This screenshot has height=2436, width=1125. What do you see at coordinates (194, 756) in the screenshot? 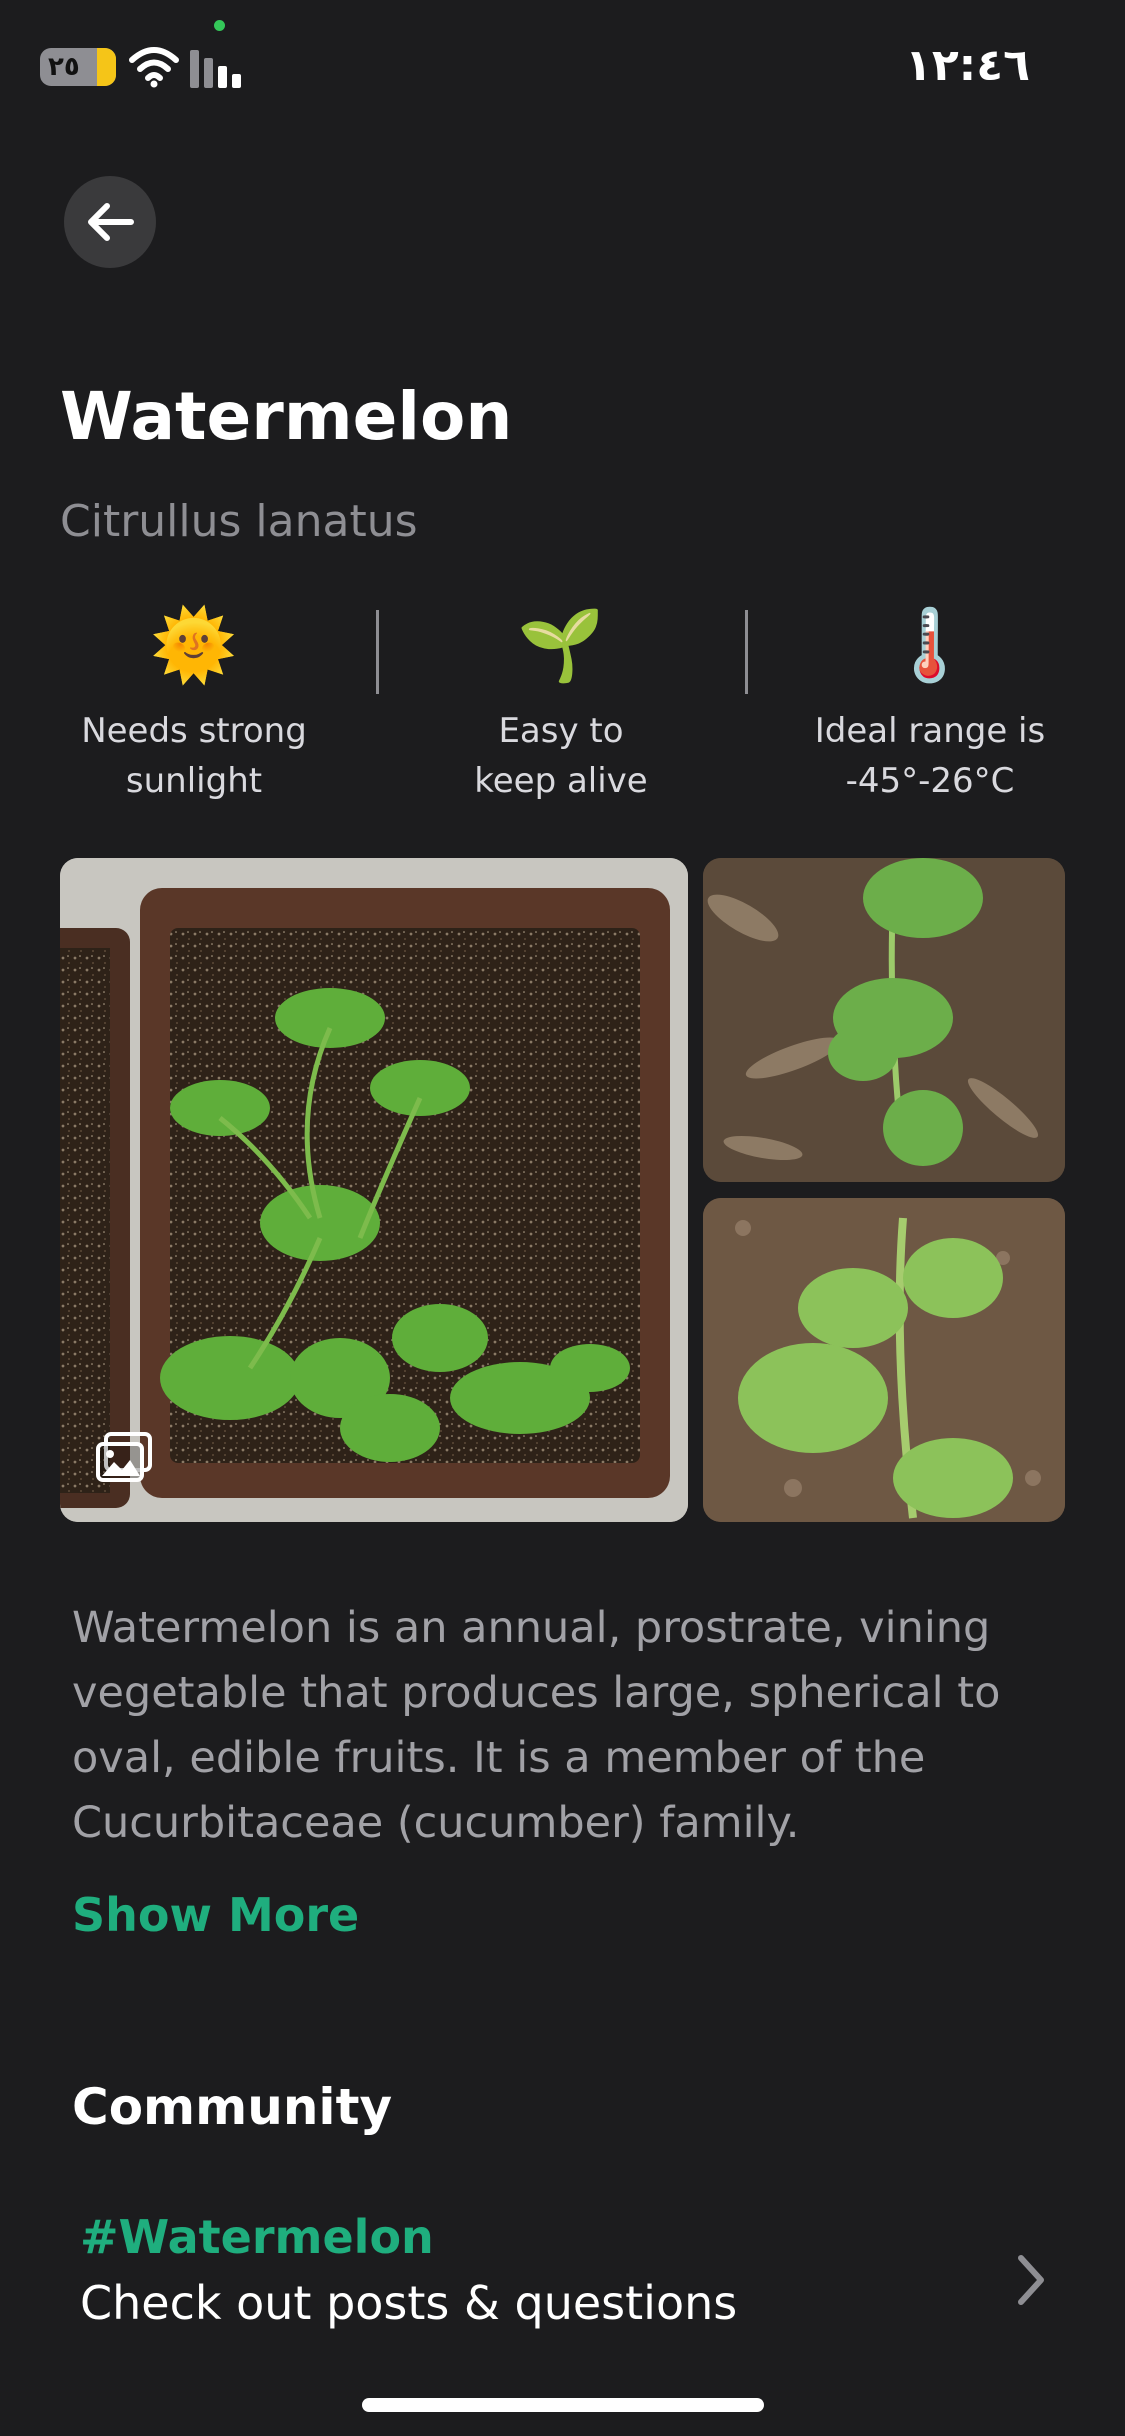
I see `care-label: Needs strong sunlight` at bounding box center [194, 756].